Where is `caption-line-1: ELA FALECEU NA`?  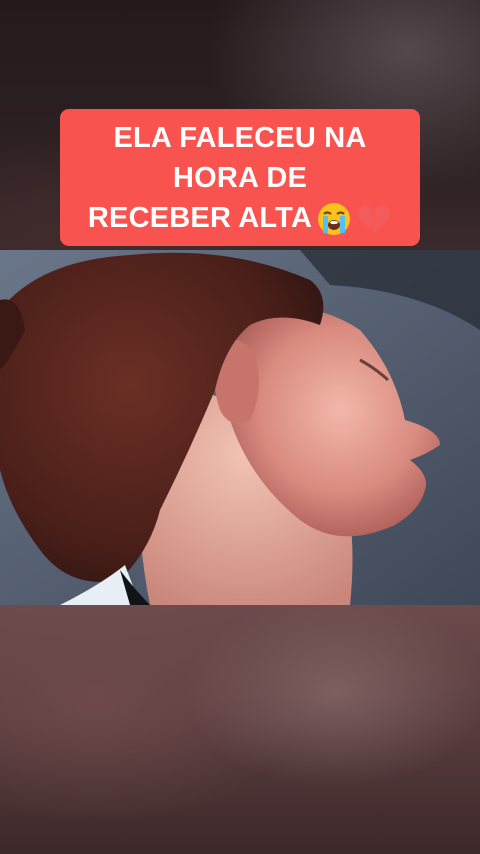 caption-line-1: ELA FALECEU NA is located at coordinates (240, 138).